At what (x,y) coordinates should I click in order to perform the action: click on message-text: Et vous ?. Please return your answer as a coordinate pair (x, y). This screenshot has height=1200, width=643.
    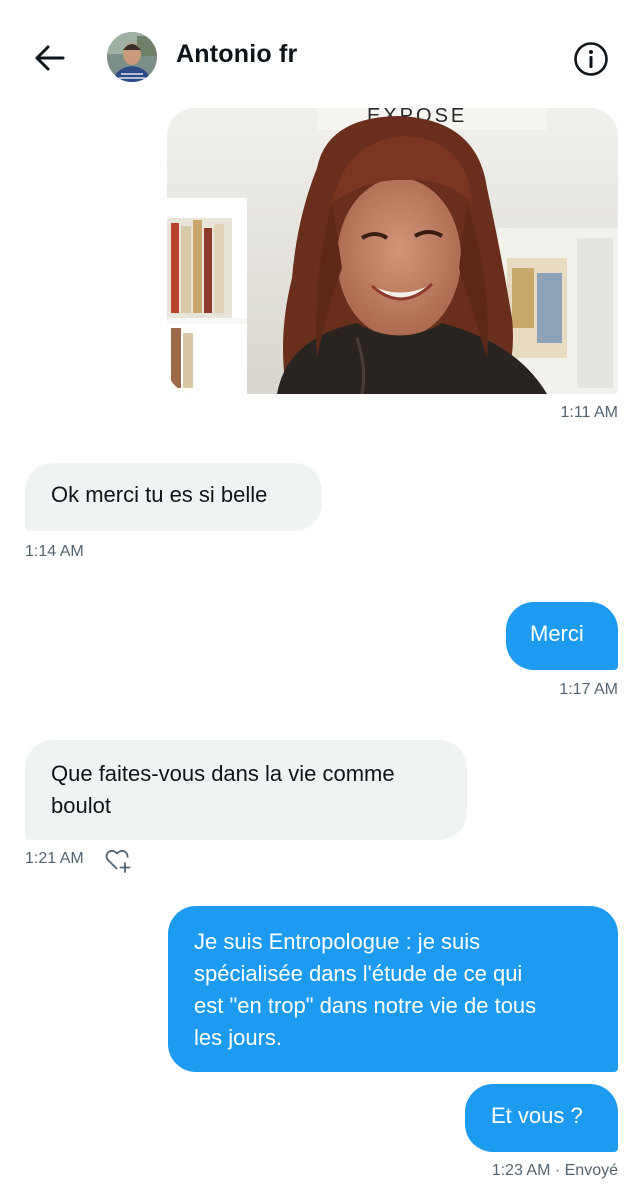
    Looking at the image, I should click on (537, 1115).